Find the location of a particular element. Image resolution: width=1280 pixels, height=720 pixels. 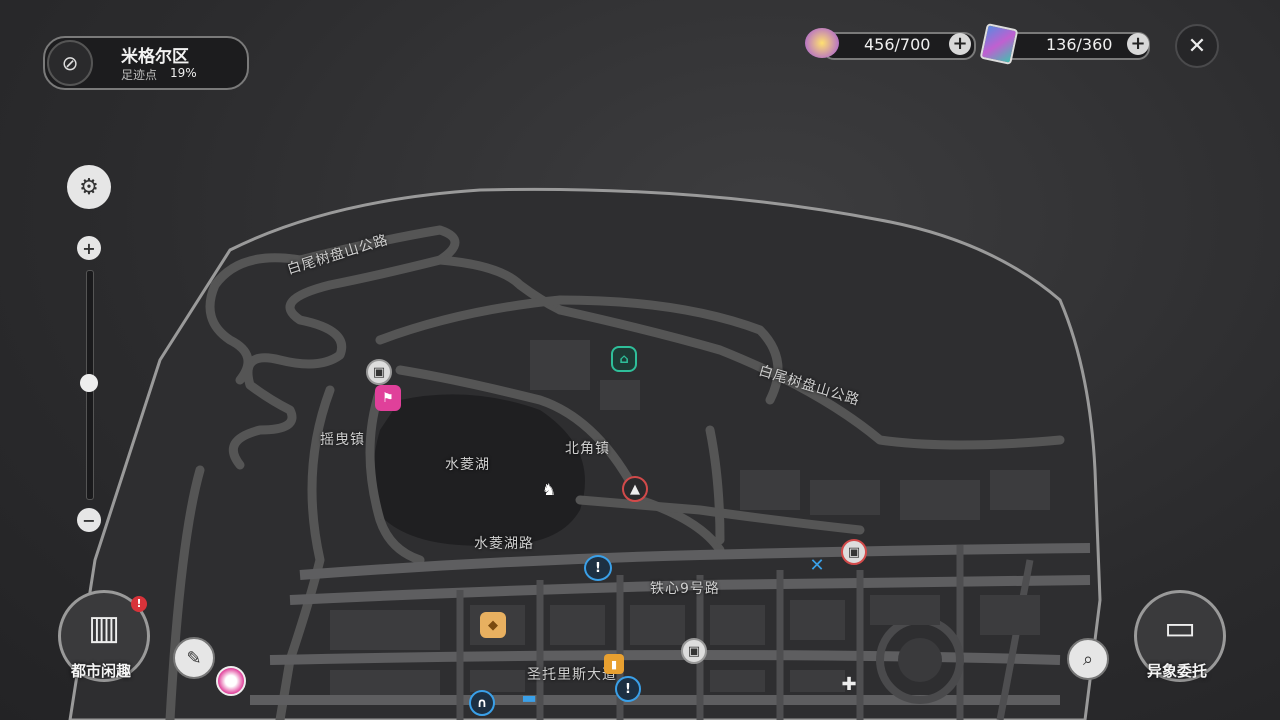

map-search-button: ⌕ is located at coordinates (1088, 659).